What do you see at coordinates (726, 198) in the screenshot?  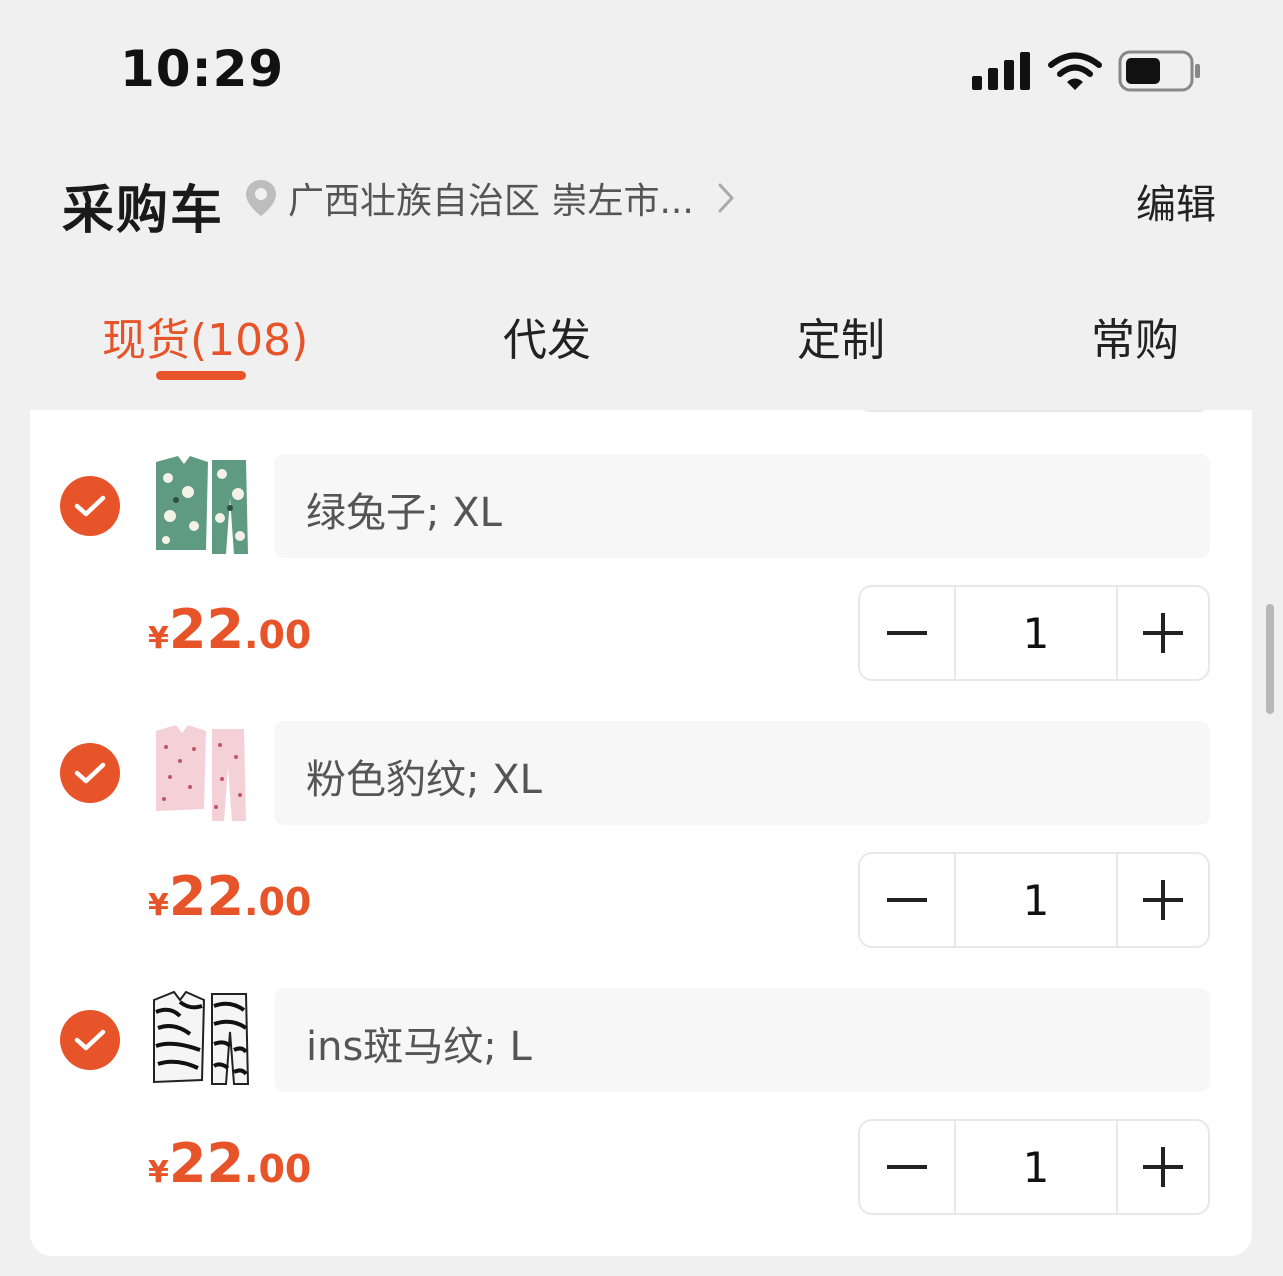 I see `chevron-right-icon` at bounding box center [726, 198].